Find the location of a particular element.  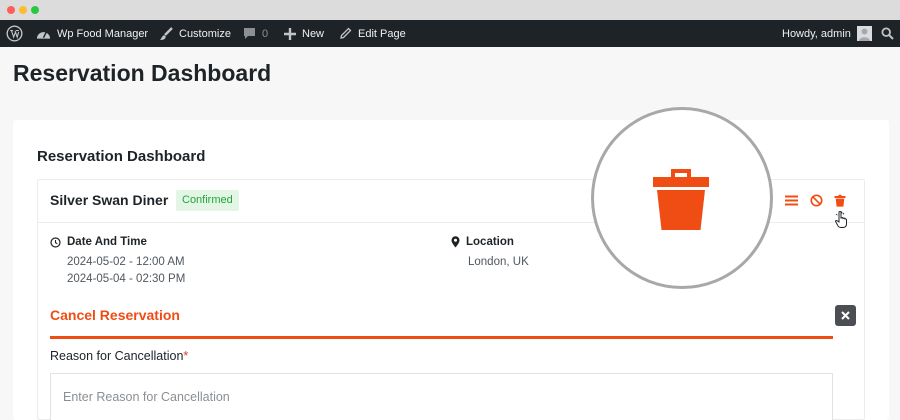

admin-bar-new: New is located at coordinates (304, 33).